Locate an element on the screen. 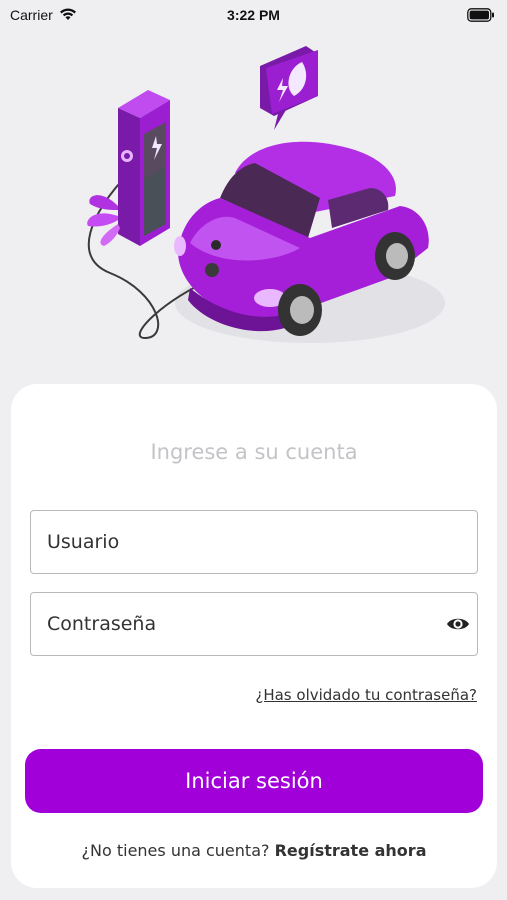 This screenshot has height=900, width=507. password-placeholder: Contraseña is located at coordinates (102, 624).